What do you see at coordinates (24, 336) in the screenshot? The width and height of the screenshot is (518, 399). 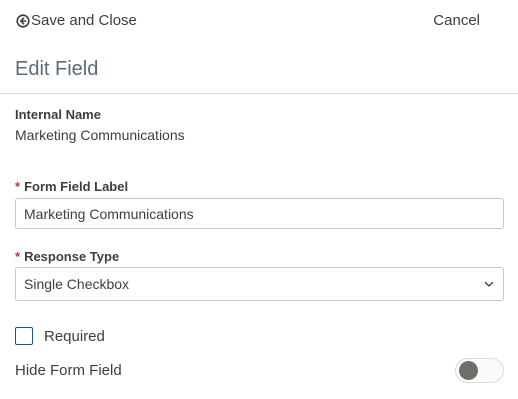 I see `required-checkbox` at bounding box center [24, 336].